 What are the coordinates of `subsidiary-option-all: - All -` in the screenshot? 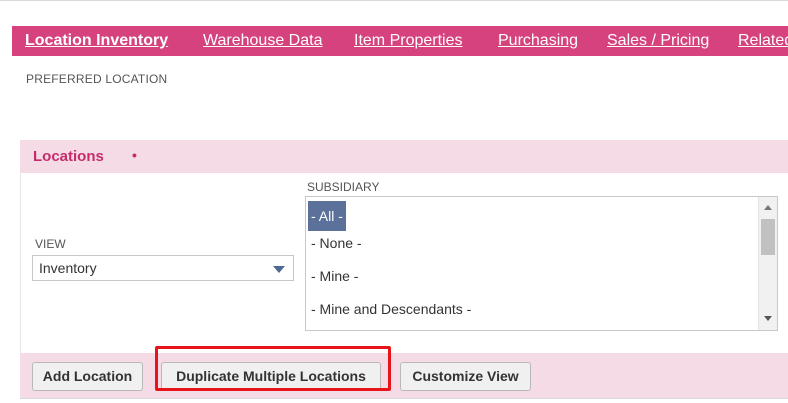 It's located at (327, 216).